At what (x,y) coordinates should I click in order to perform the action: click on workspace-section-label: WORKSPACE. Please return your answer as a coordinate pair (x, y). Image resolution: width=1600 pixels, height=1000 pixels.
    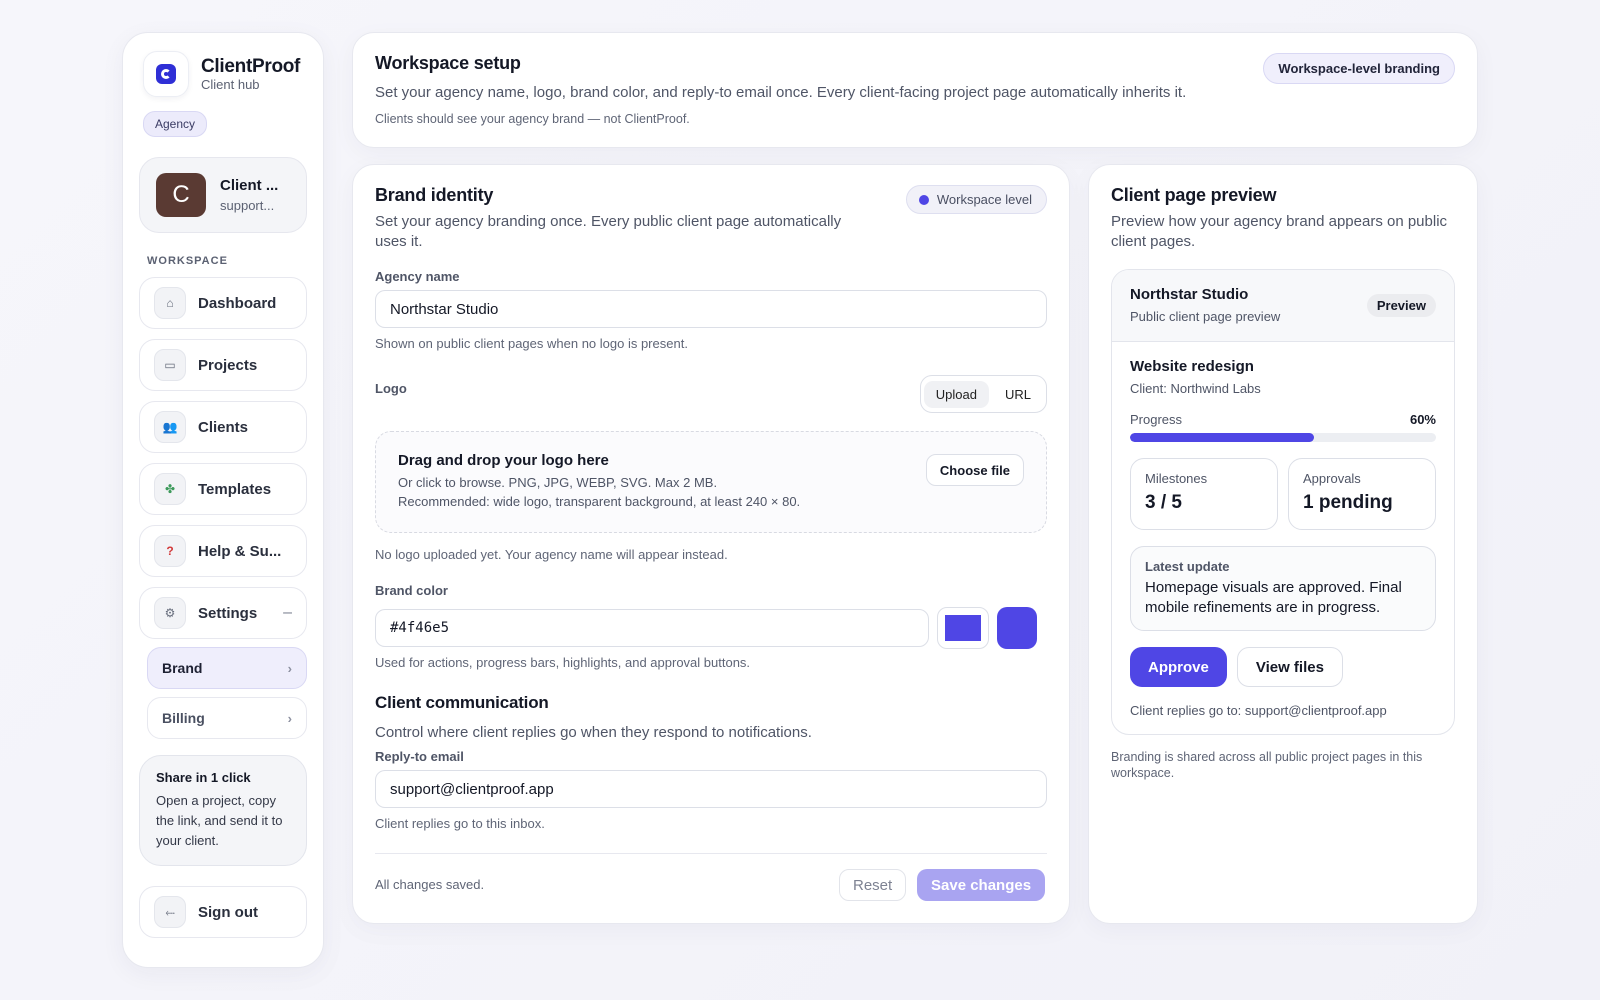
    Looking at the image, I should click on (187, 261).